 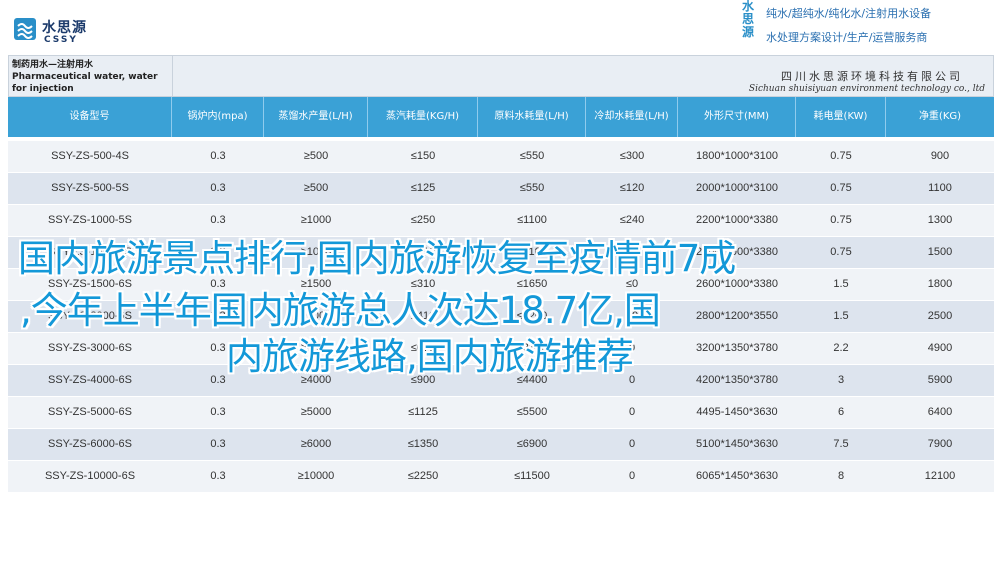 What do you see at coordinates (316, 316) in the screenshot?
I see `cell-output: ≥2000` at bounding box center [316, 316].